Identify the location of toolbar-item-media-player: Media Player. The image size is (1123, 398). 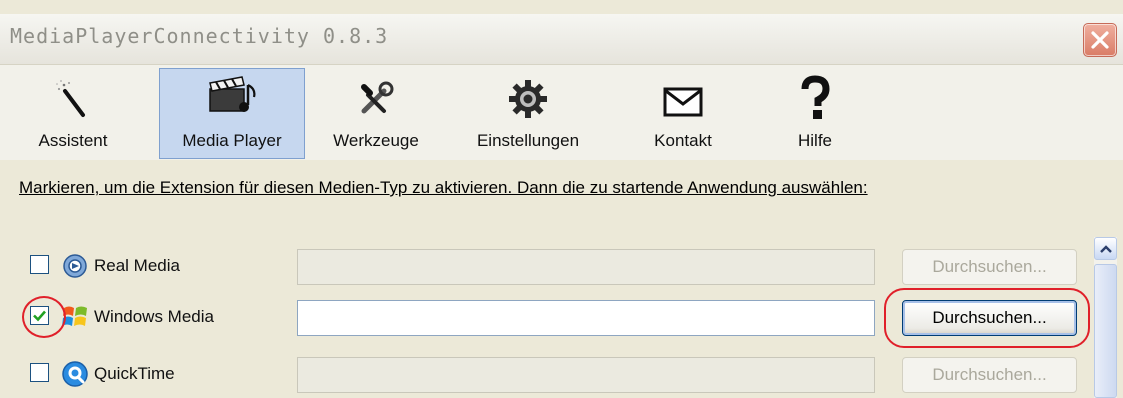
(232, 113).